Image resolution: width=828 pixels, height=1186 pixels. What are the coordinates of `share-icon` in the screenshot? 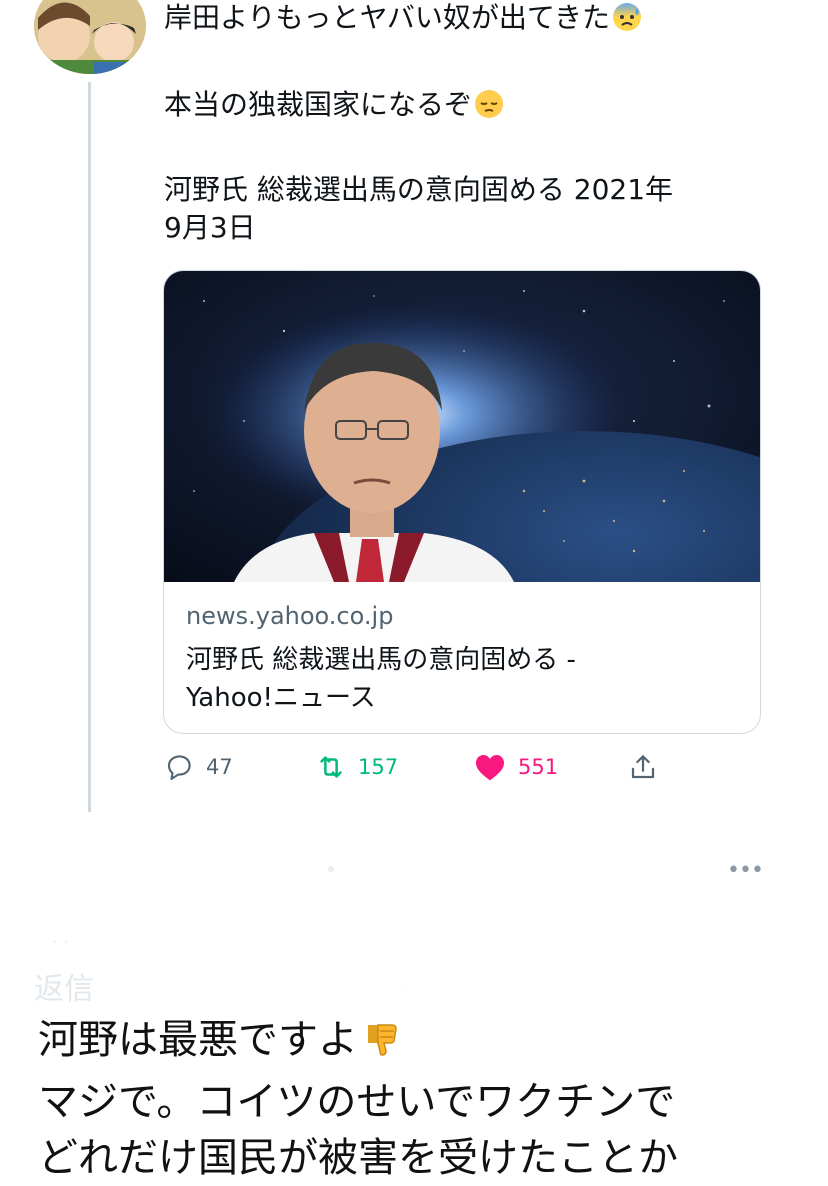 It's located at (643, 767).